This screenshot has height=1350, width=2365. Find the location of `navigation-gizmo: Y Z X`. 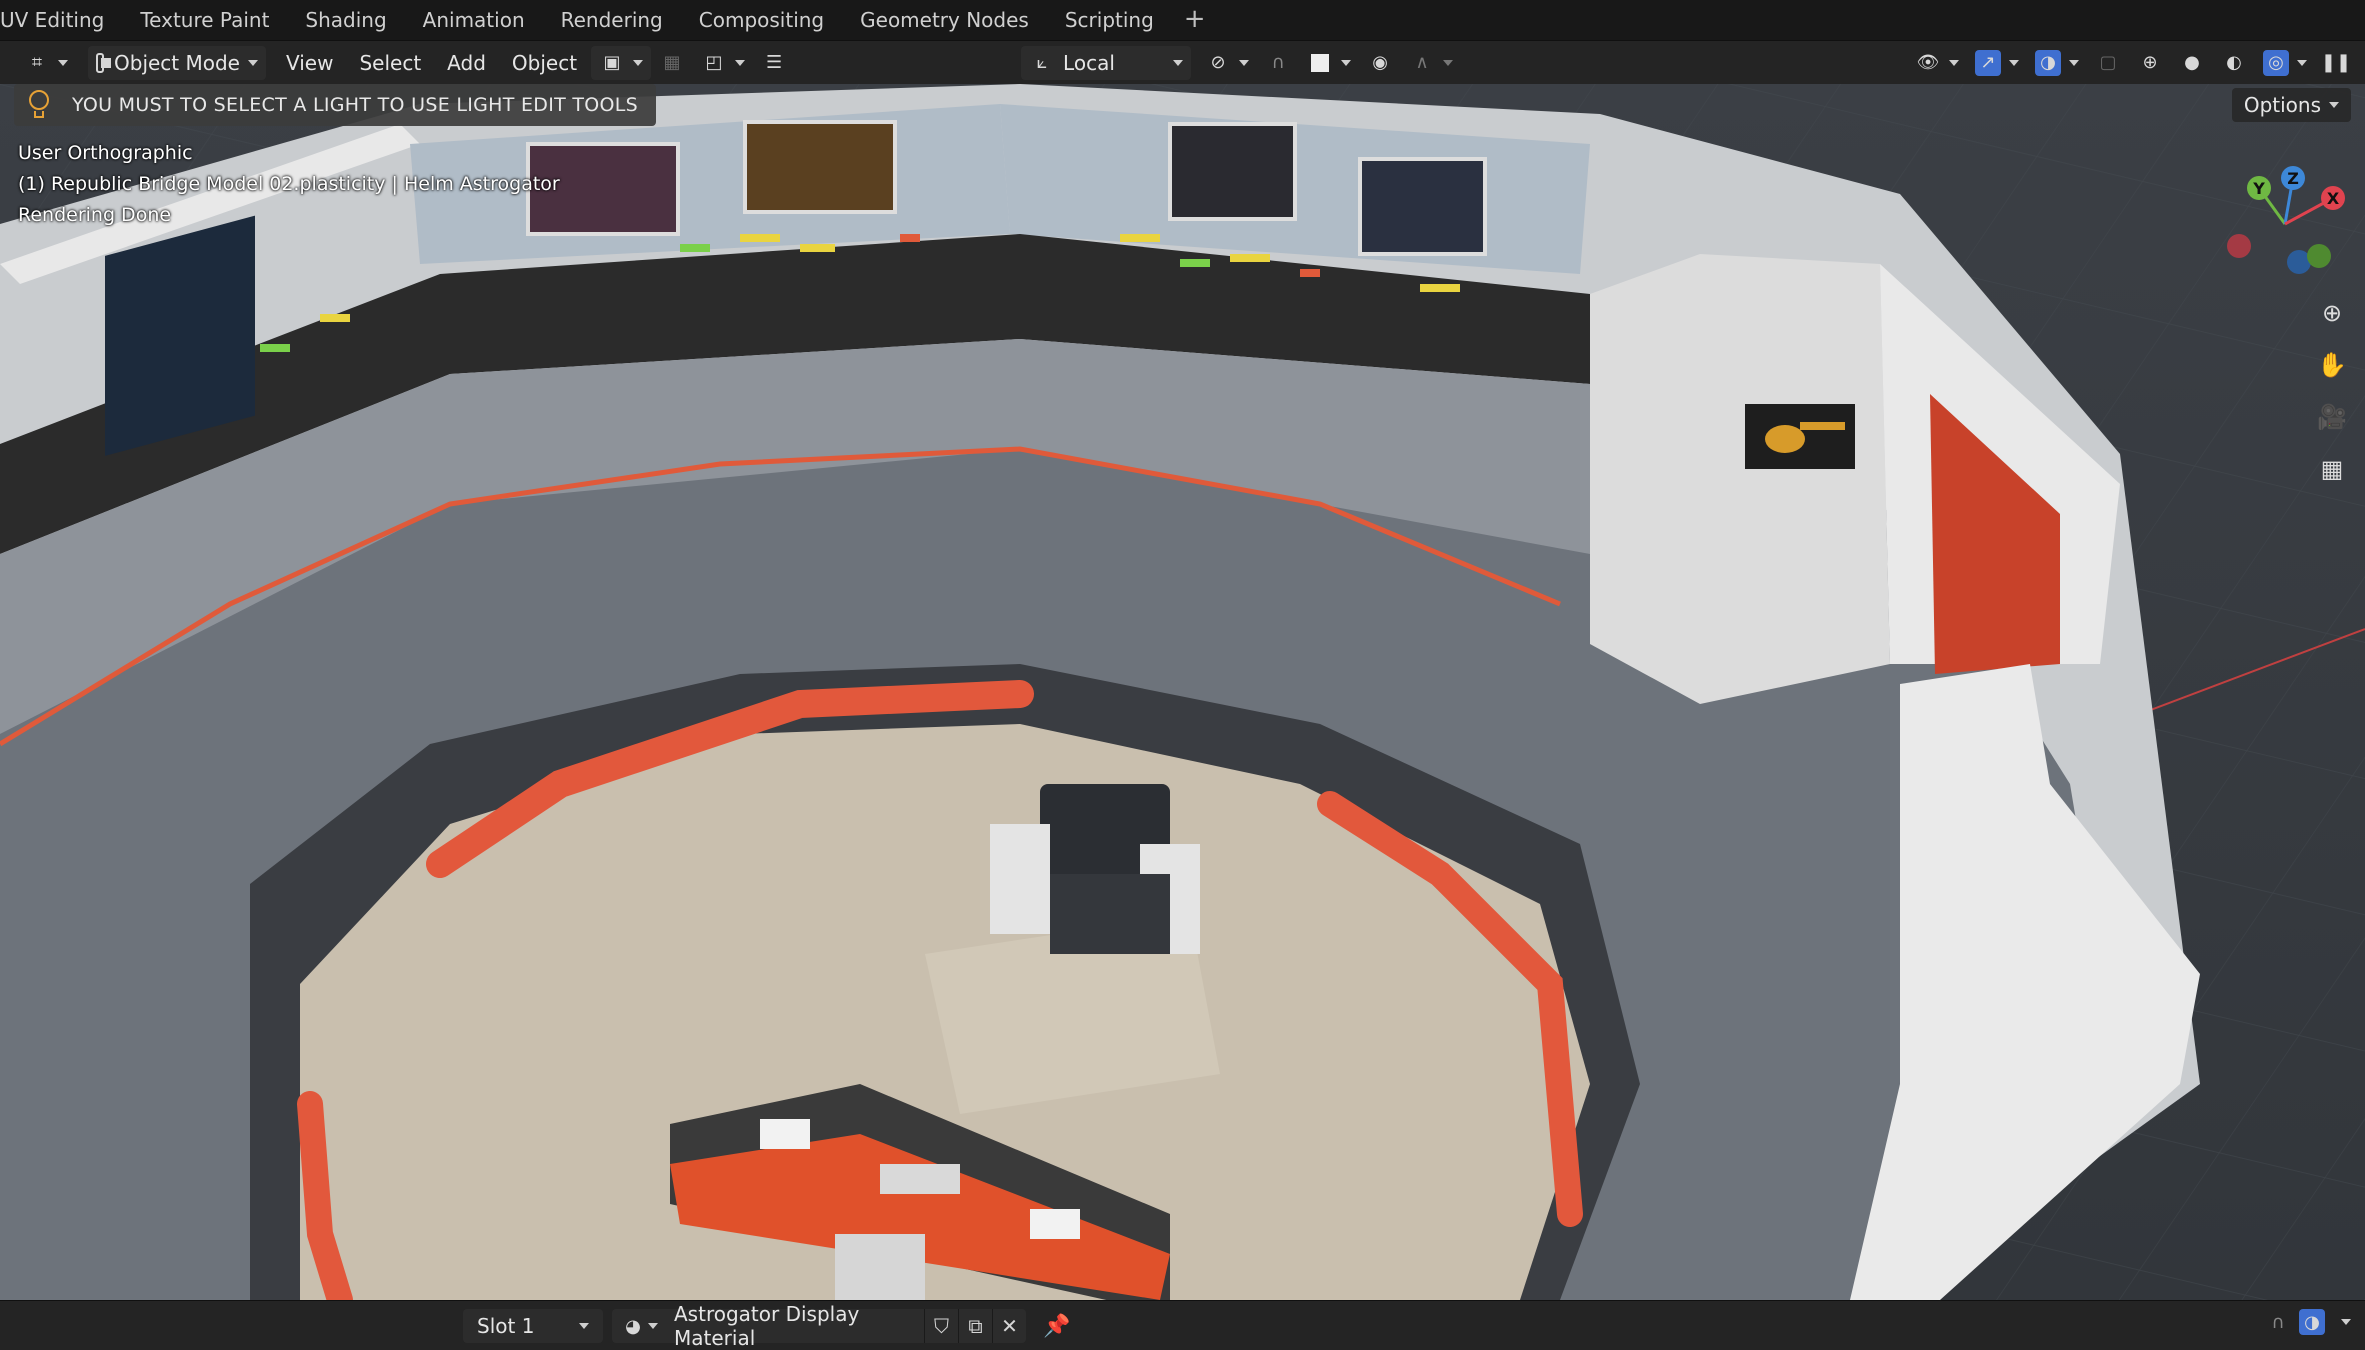

navigation-gizmo: Y Z X is located at coordinates (2285, 224).